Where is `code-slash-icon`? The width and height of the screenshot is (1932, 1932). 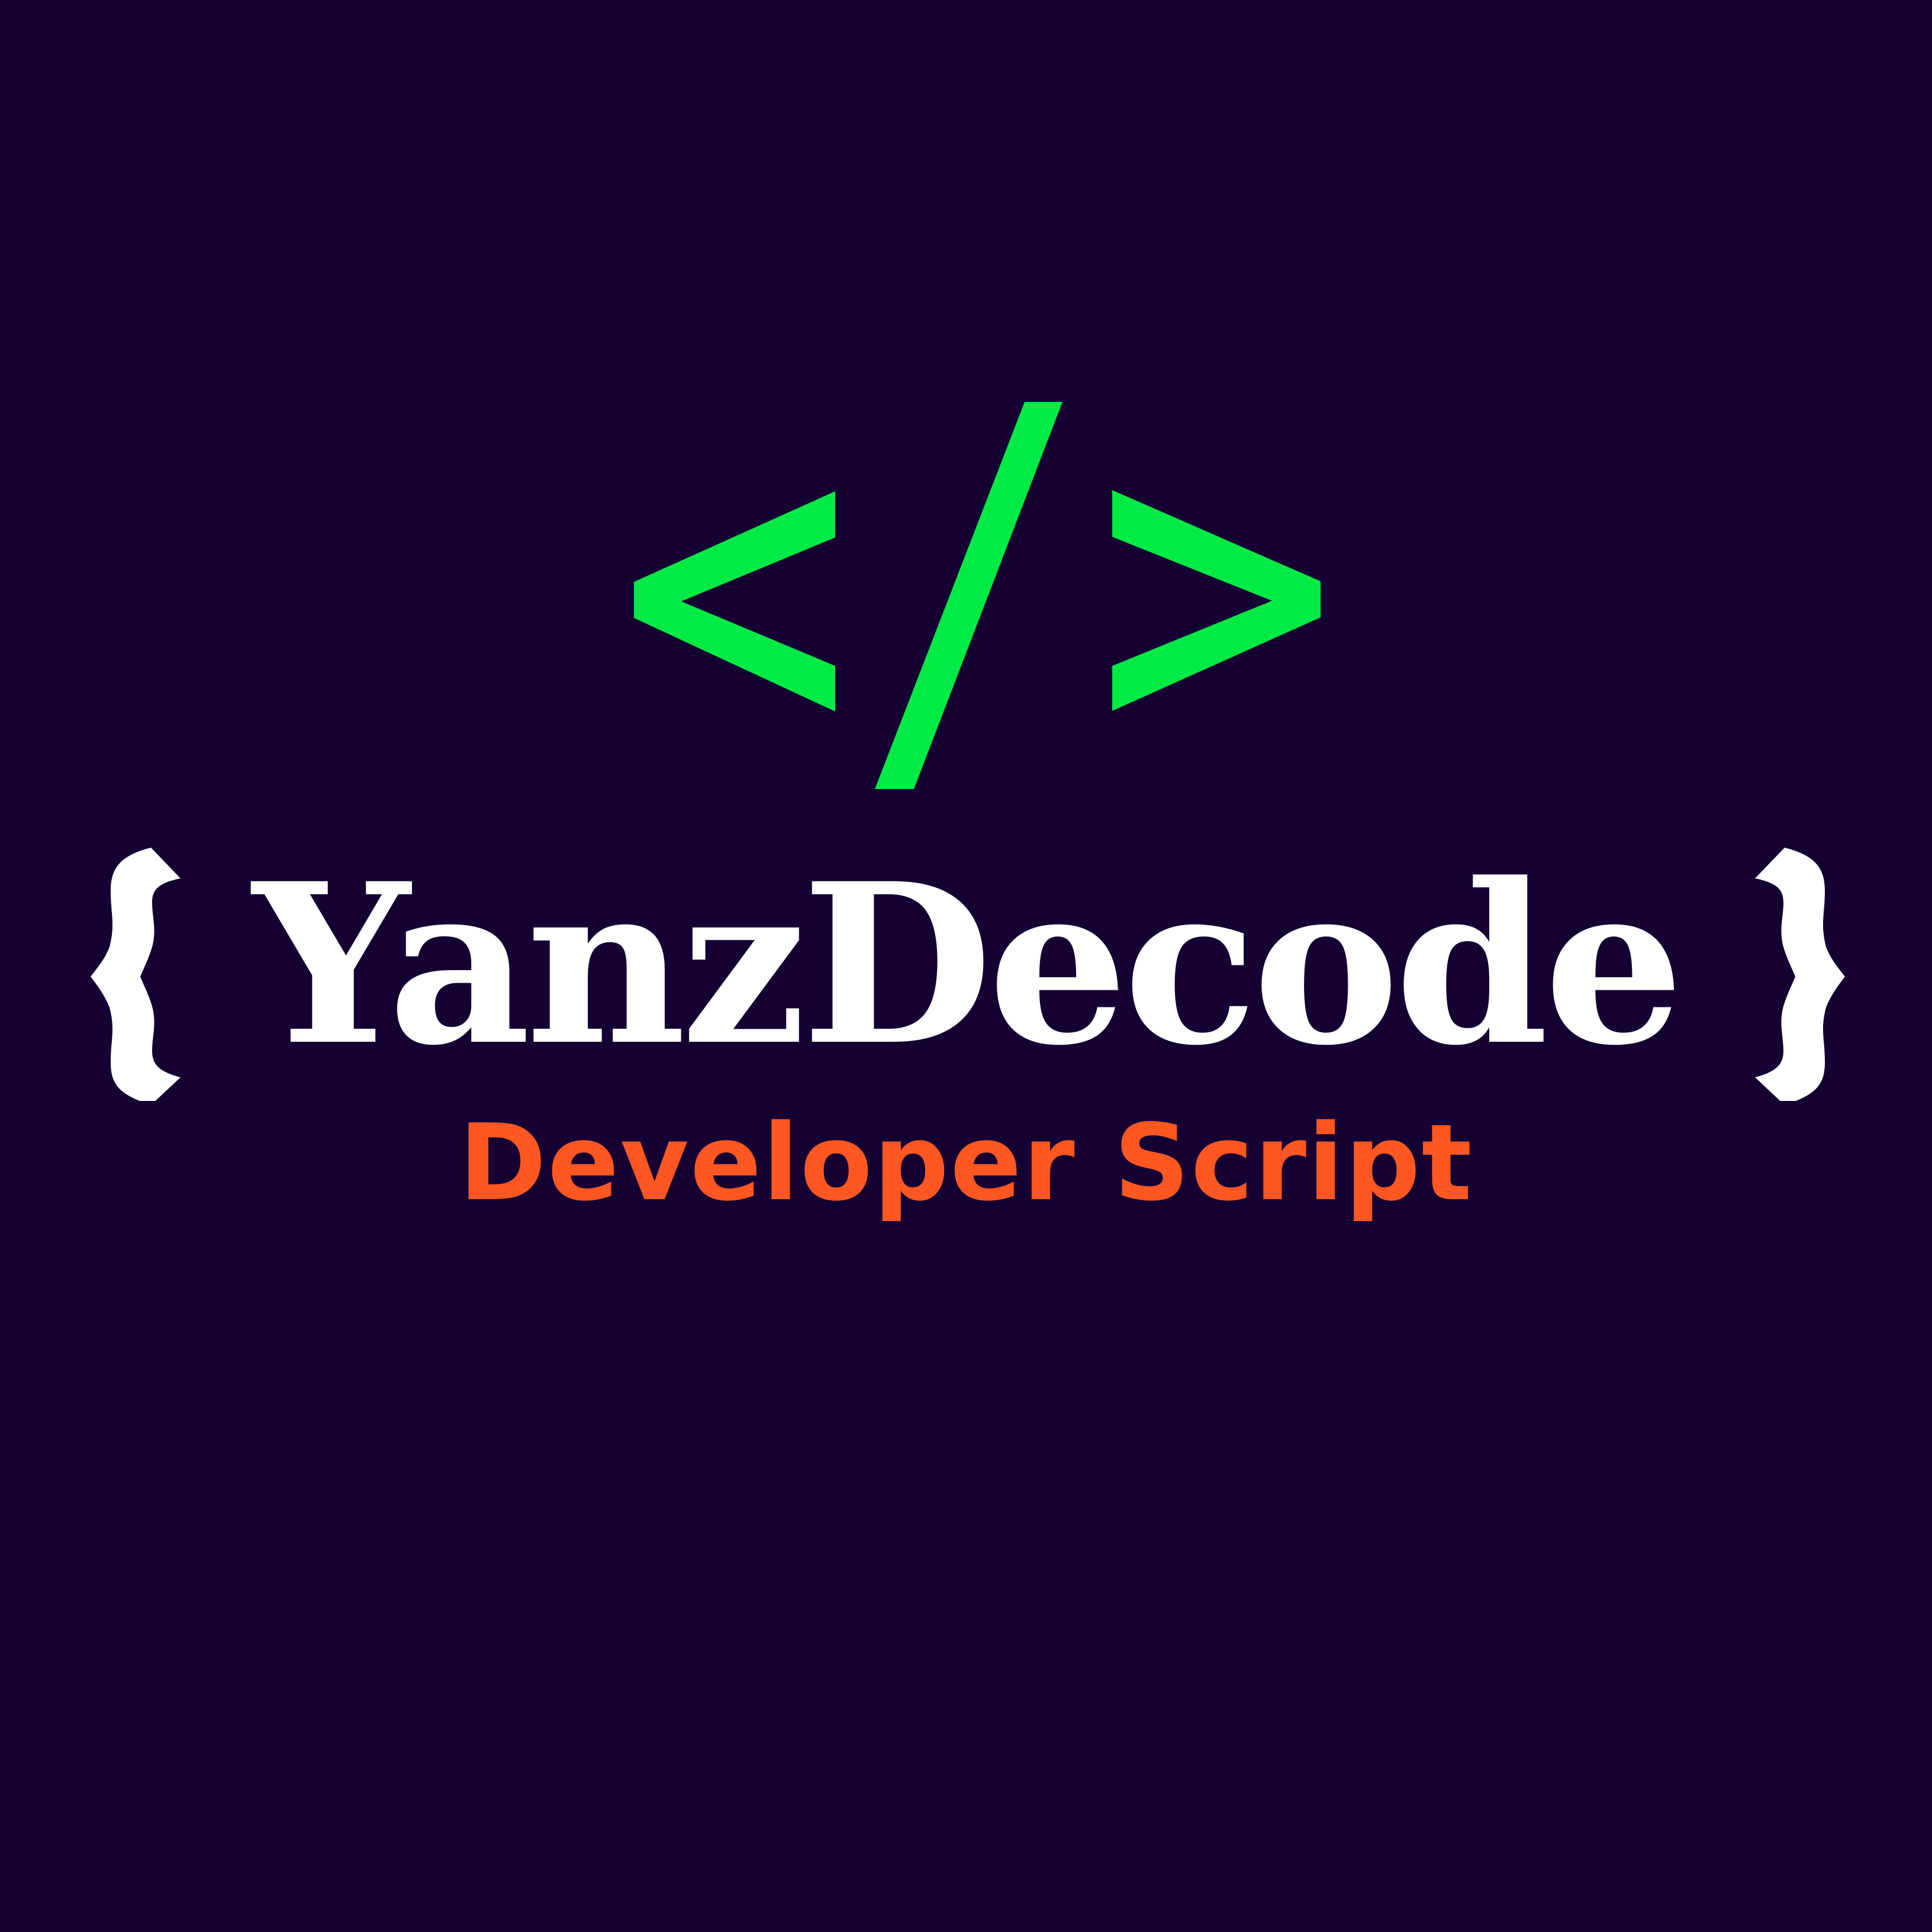
code-slash-icon is located at coordinates (978, 595).